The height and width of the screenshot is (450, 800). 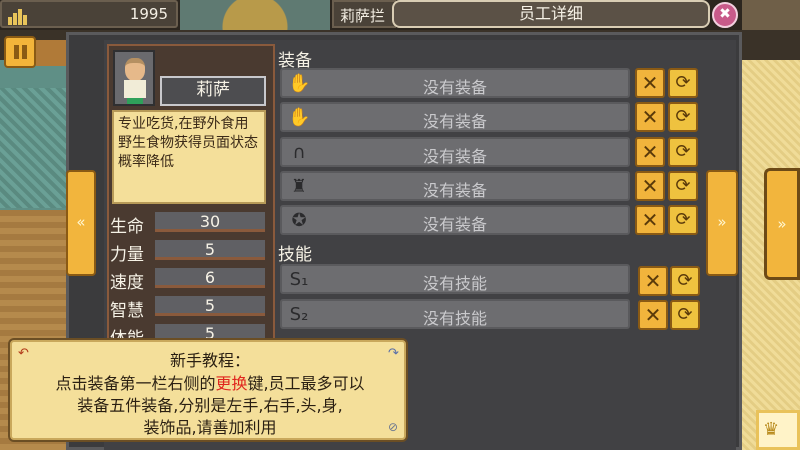 What do you see at coordinates (210, 222) in the screenshot?
I see `stat-value-hp: 30` at bounding box center [210, 222].